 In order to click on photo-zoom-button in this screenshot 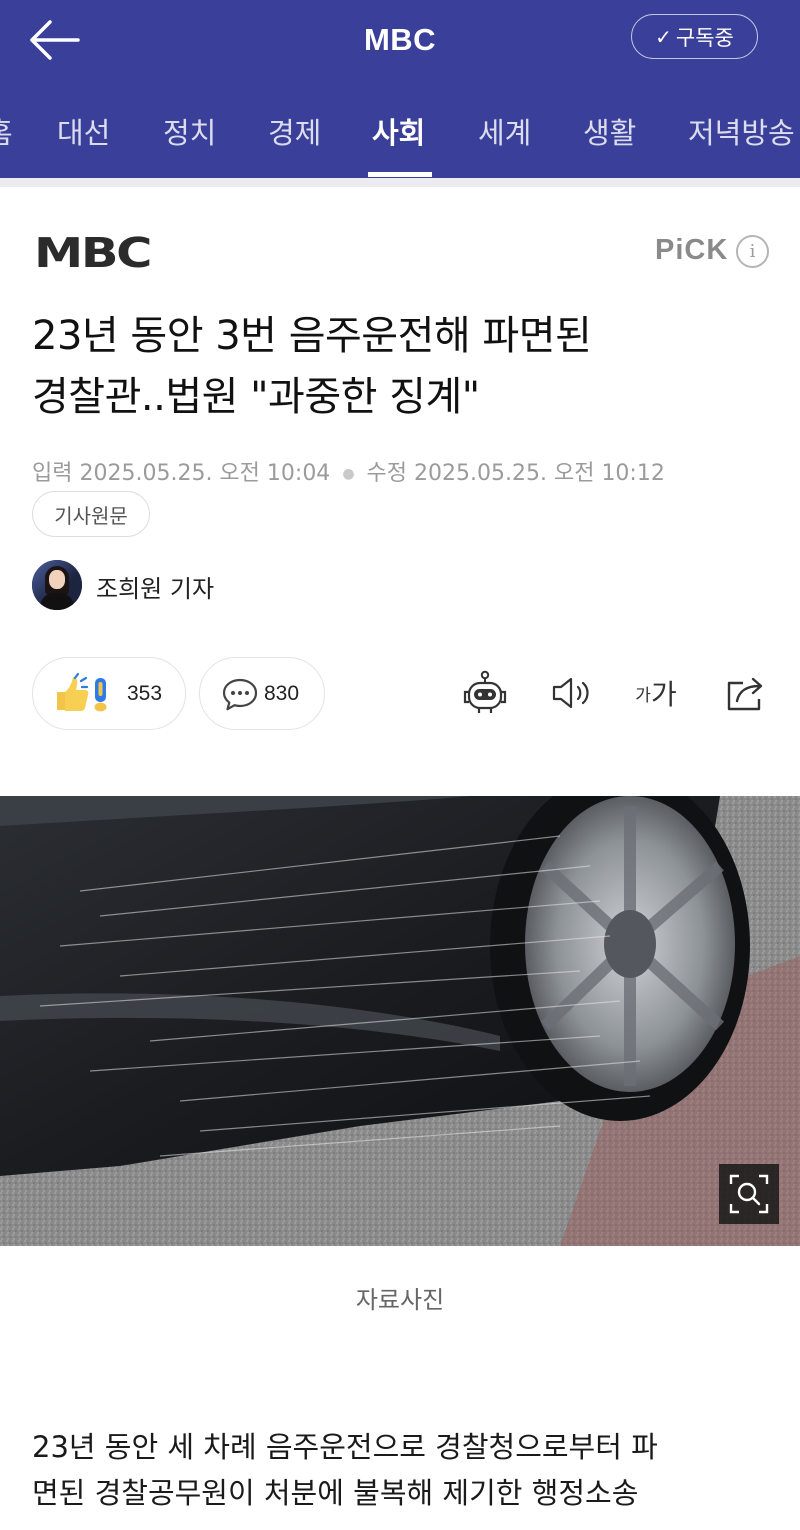, I will do `click(749, 1194)`.